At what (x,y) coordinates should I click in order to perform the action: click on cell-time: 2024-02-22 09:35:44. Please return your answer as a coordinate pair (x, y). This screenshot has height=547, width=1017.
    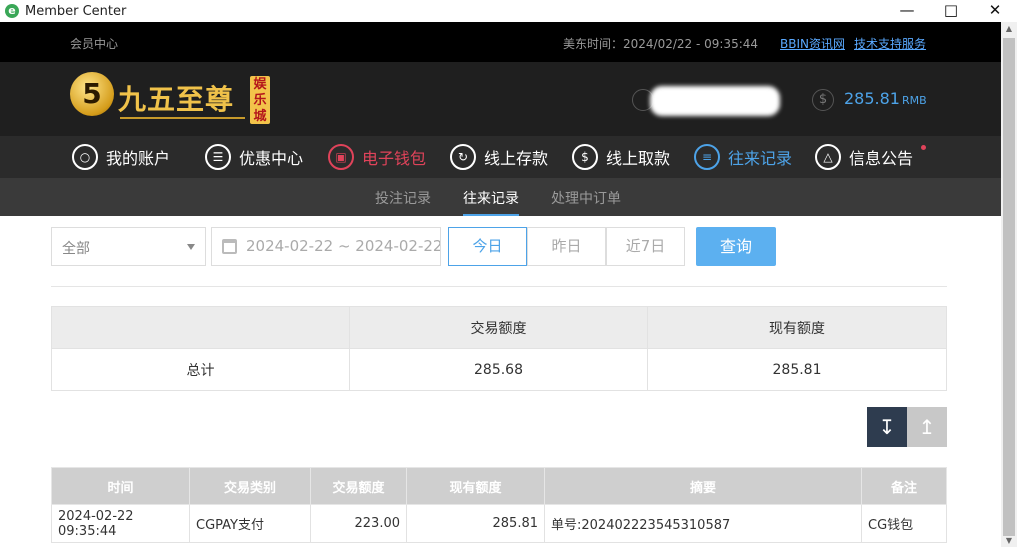
    Looking at the image, I should click on (120, 523).